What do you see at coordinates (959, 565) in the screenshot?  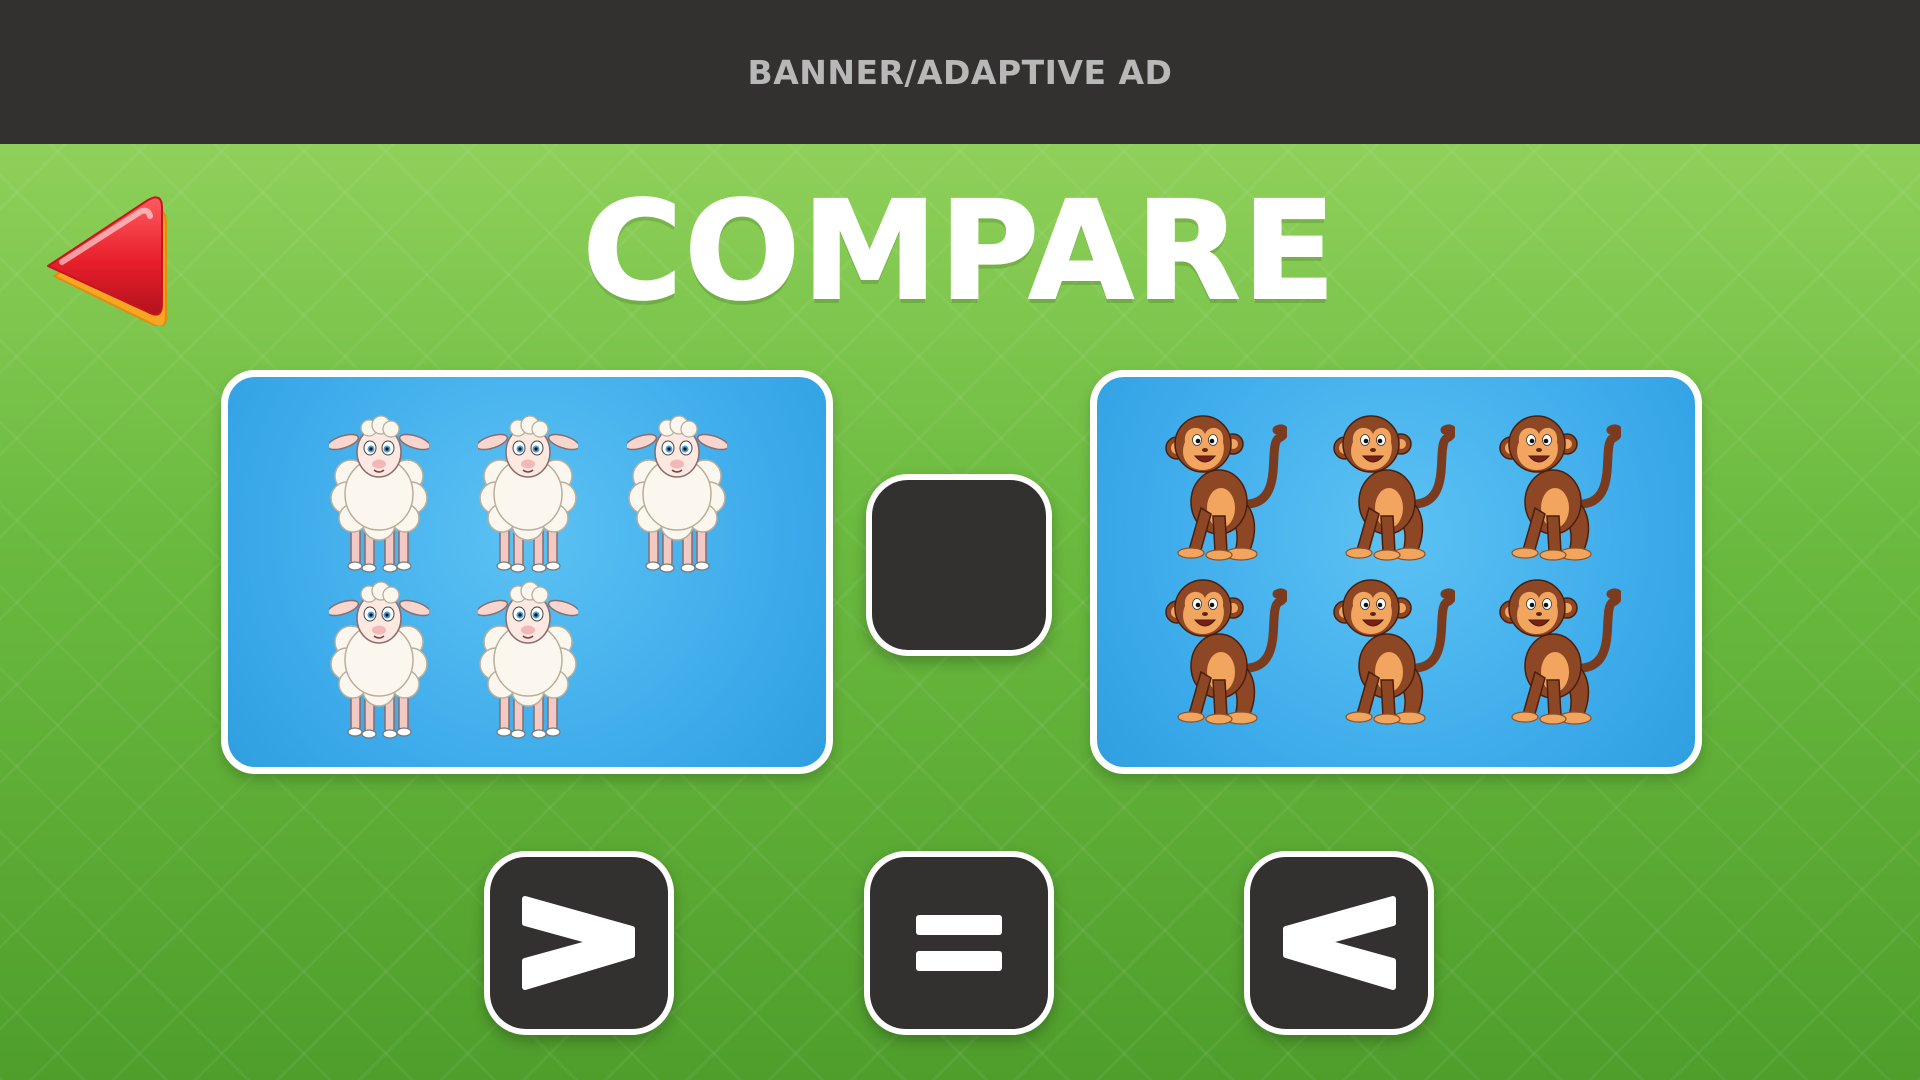 I see `answer-slot` at bounding box center [959, 565].